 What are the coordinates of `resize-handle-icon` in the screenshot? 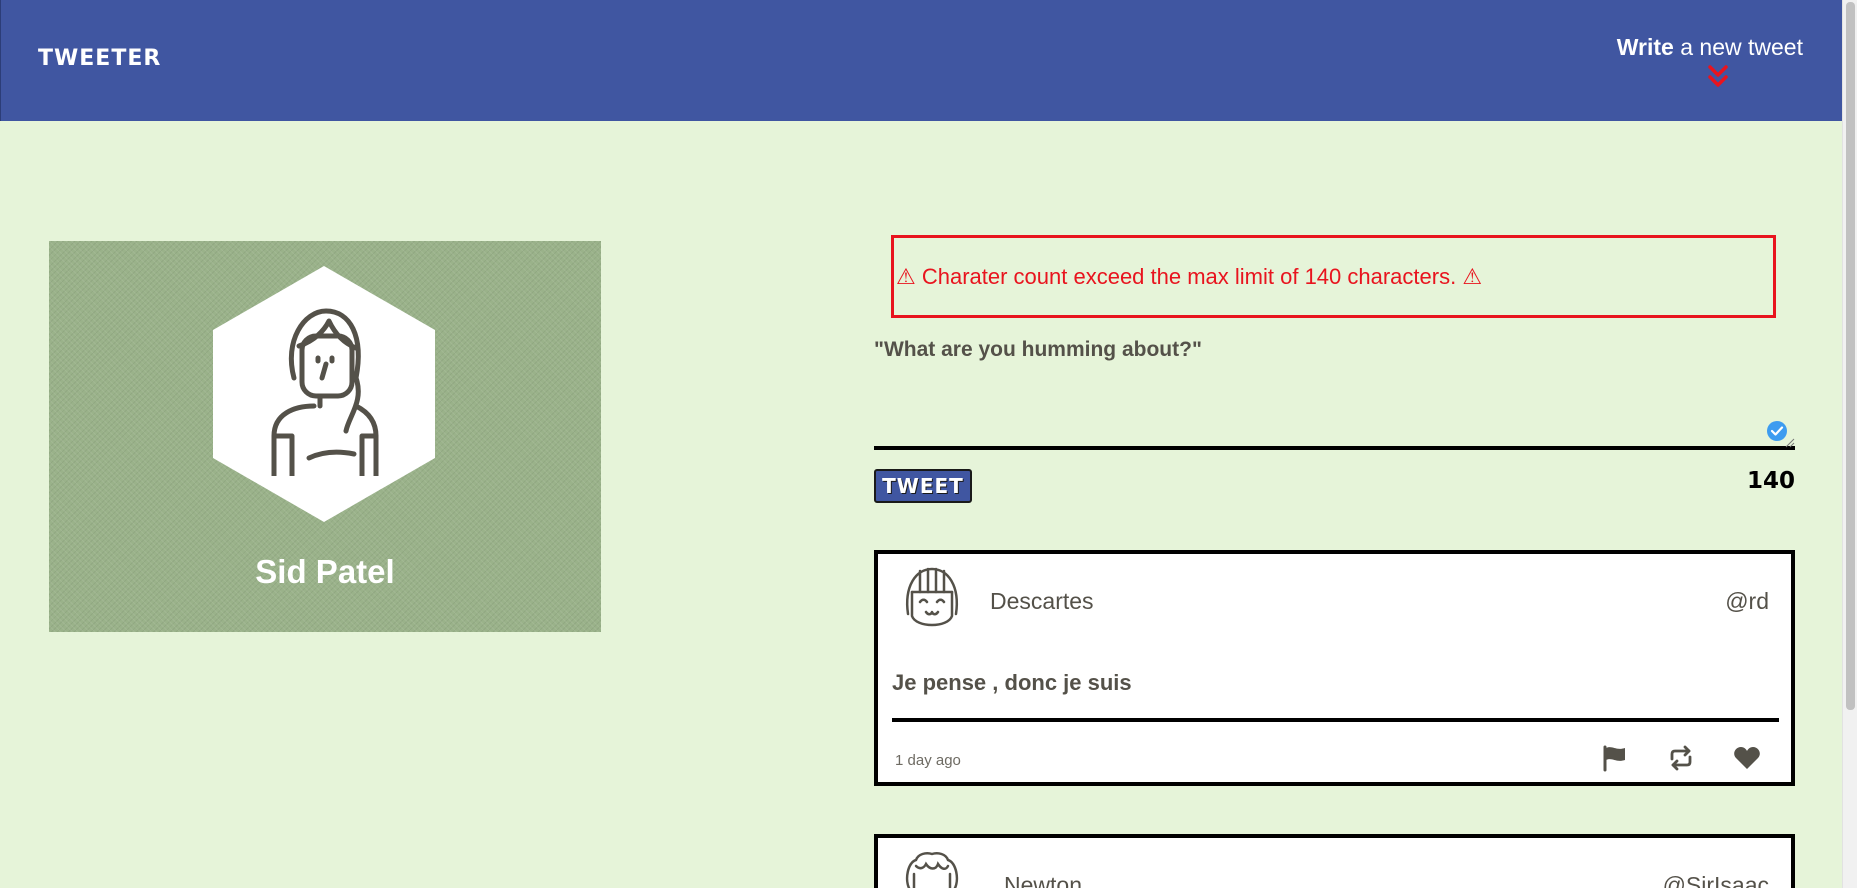 It's located at (1790, 443).